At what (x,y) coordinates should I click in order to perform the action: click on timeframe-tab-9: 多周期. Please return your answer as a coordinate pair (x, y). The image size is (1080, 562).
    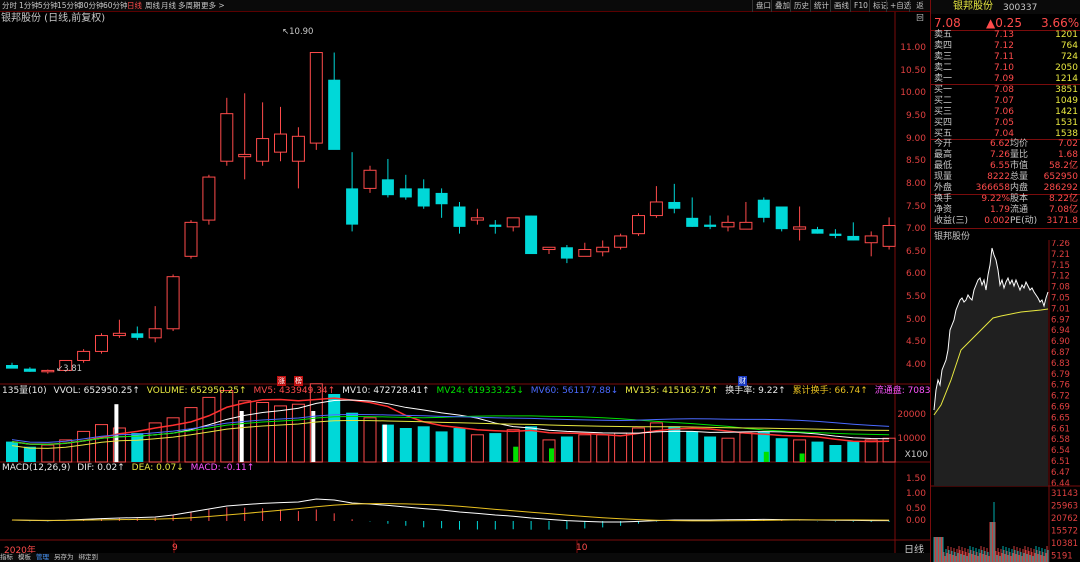
    Looking at the image, I should click on (189, 6).